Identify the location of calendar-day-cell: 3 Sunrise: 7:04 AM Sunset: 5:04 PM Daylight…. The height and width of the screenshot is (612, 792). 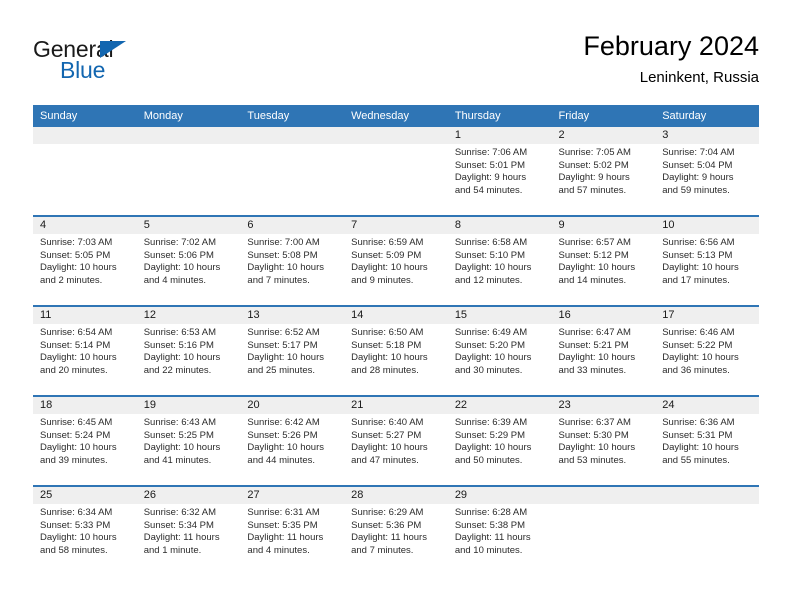
(707, 171).